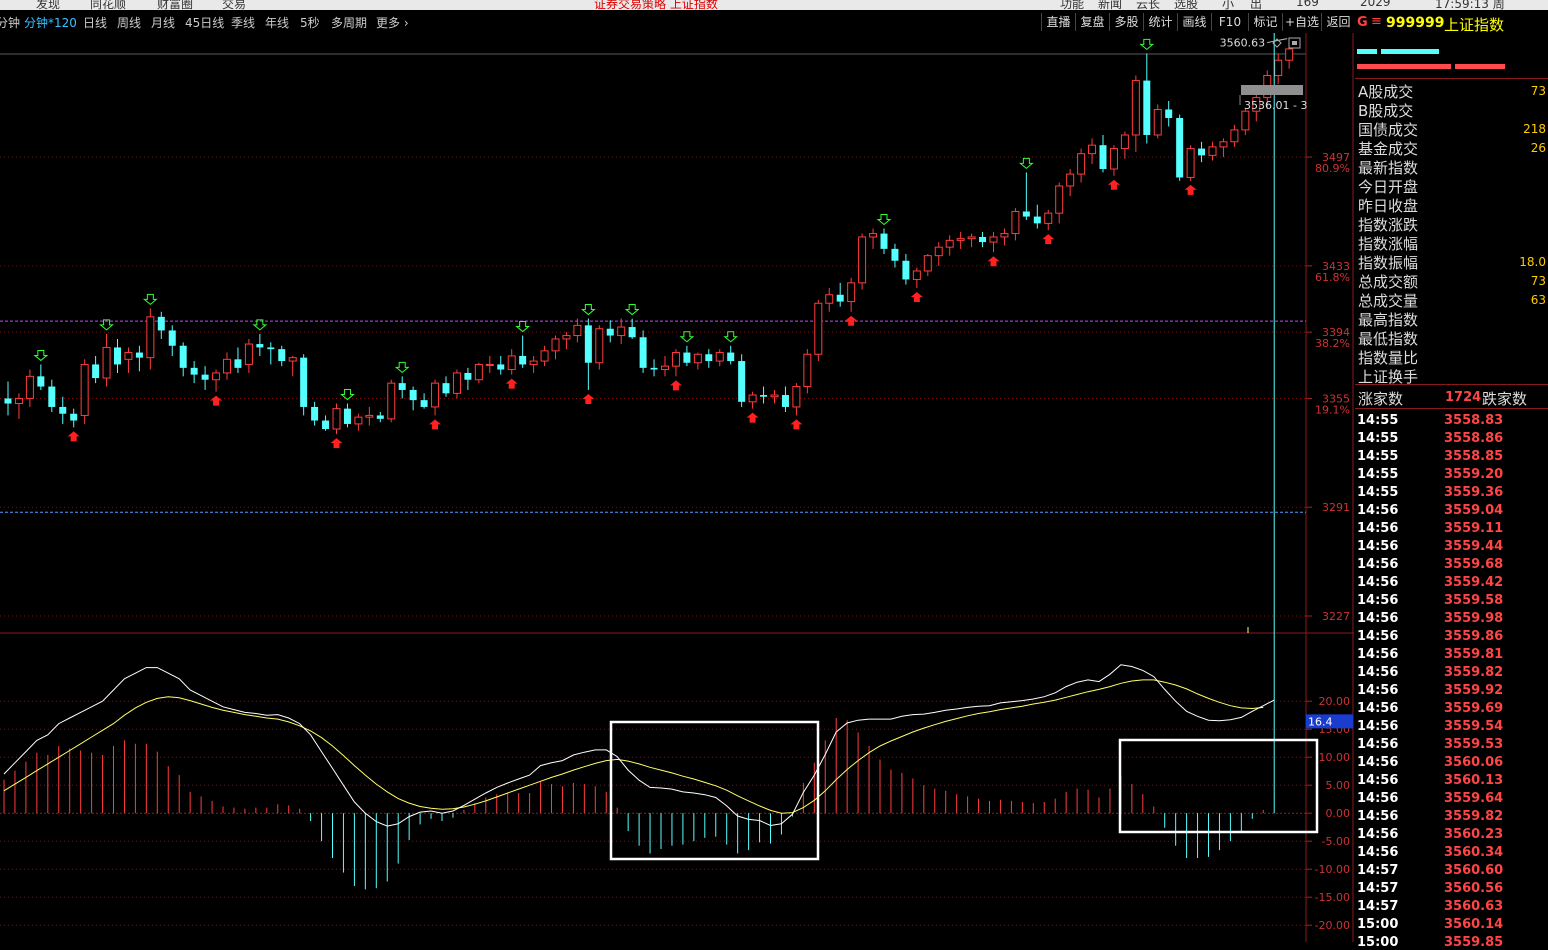 The height and width of the screenshot is (950, 1548). What do you see at coordinates (129, 22) in the screenshot?
I see `period-weekly: 周线` at bounding box center [129, 22].